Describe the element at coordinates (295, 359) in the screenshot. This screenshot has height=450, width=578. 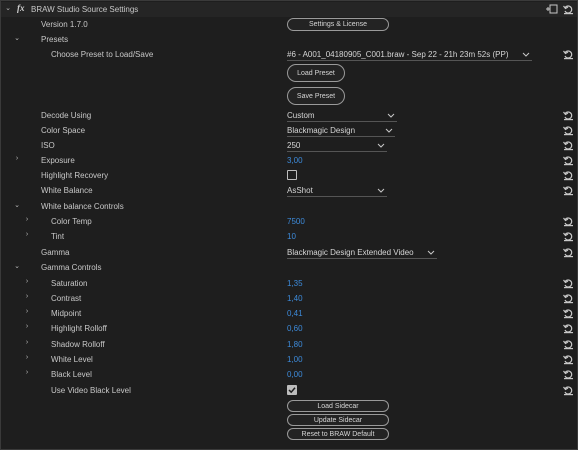
I see `white-level-value: 1,00` at that location.